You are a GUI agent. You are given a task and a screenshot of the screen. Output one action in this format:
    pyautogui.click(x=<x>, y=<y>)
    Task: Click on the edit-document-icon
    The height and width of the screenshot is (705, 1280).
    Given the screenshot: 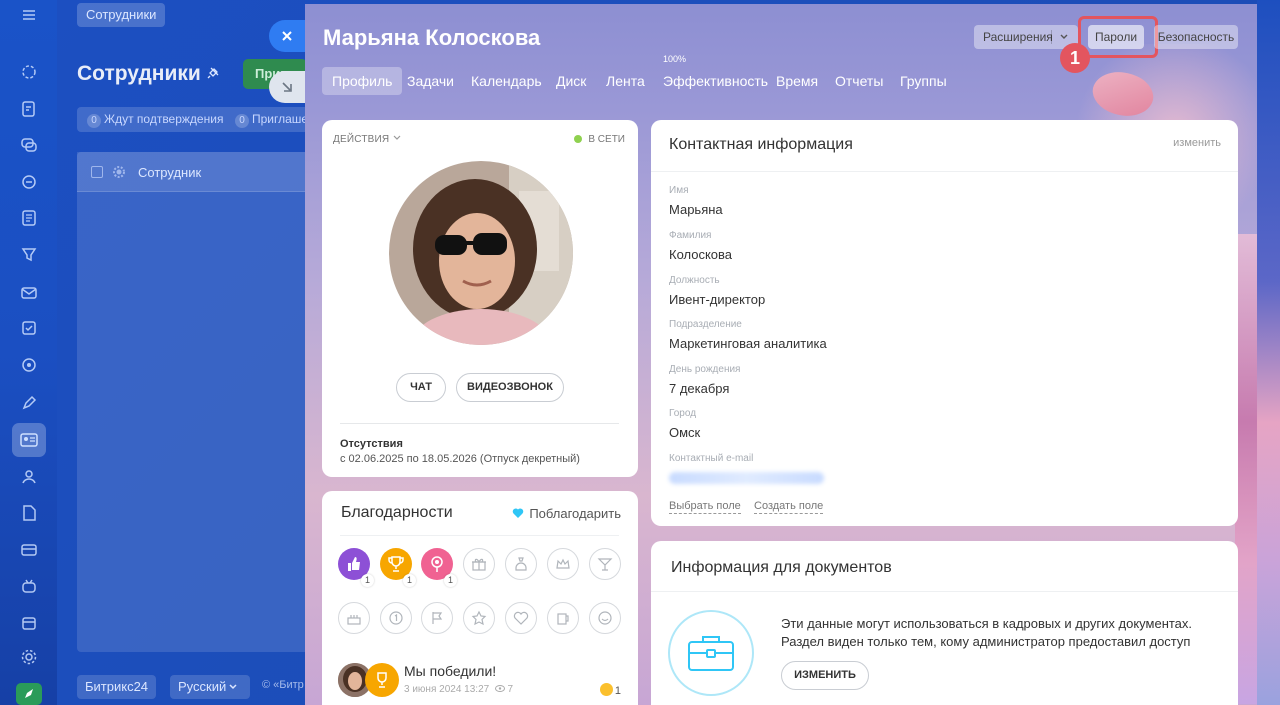 What is the action you would take?
    pyautogui.click(x=29, y=109)
    